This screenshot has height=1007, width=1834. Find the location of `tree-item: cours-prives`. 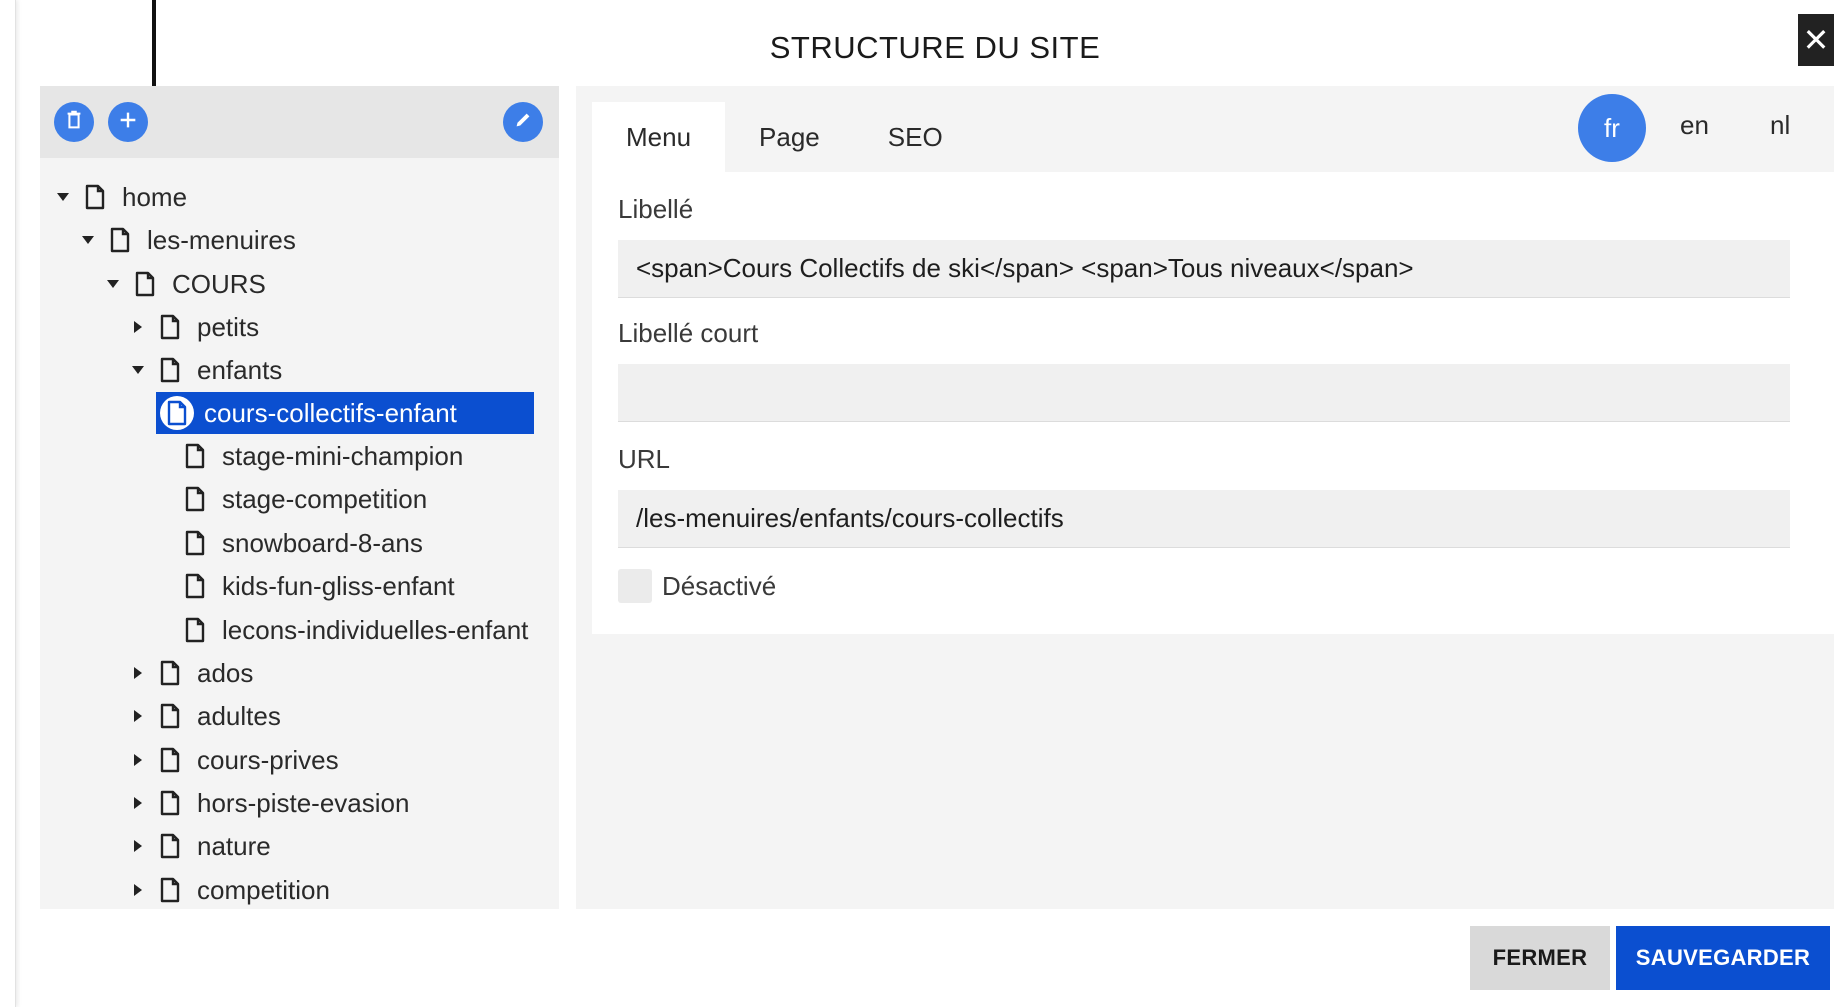

tree-item: cours-prives is located at coordinates (232, 760).